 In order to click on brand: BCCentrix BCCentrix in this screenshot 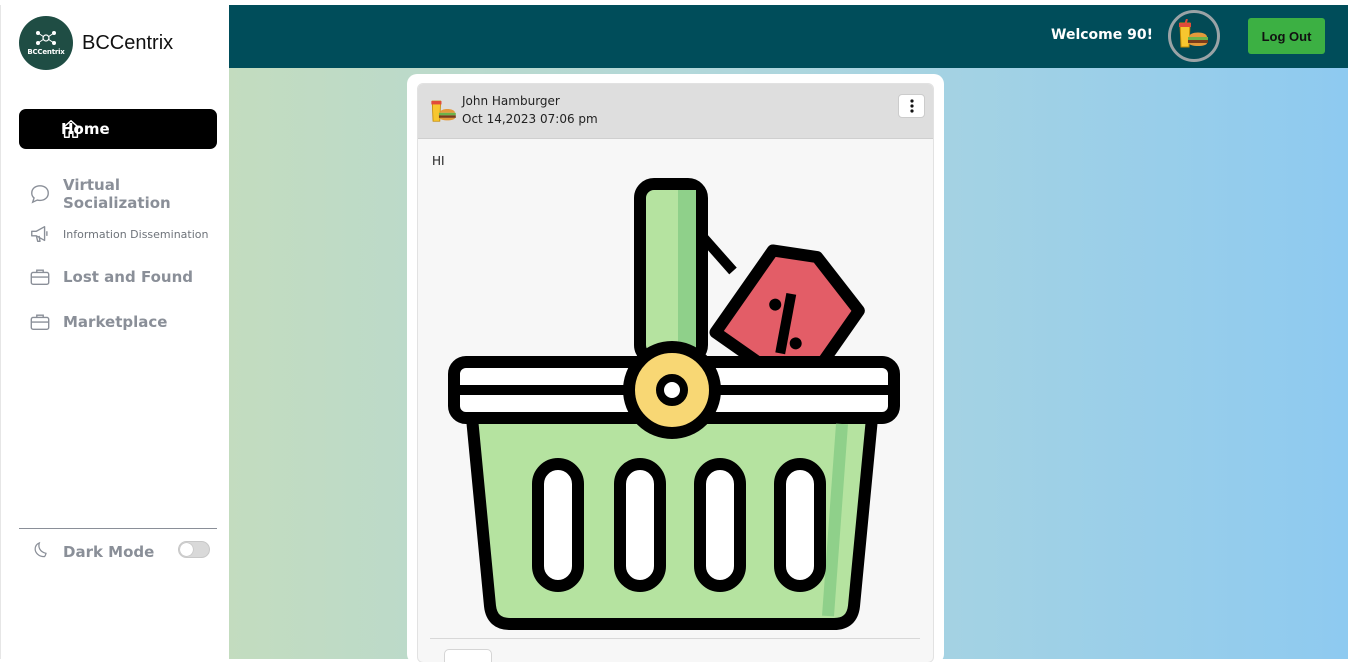, I will do `click(96, 43)`.